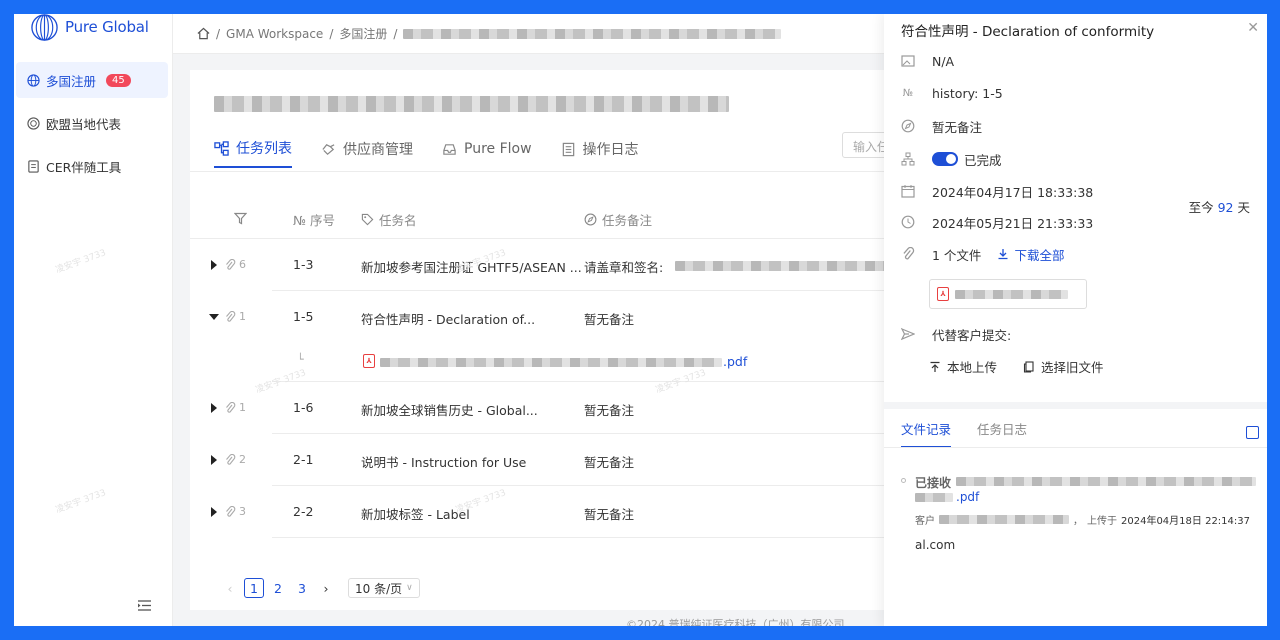  What do you see at coordinates (1028, 32) in the screenshot?
I see `drawer-title: 符合性声明 - Declaration of conformity` at bounding box center [1028, 32].